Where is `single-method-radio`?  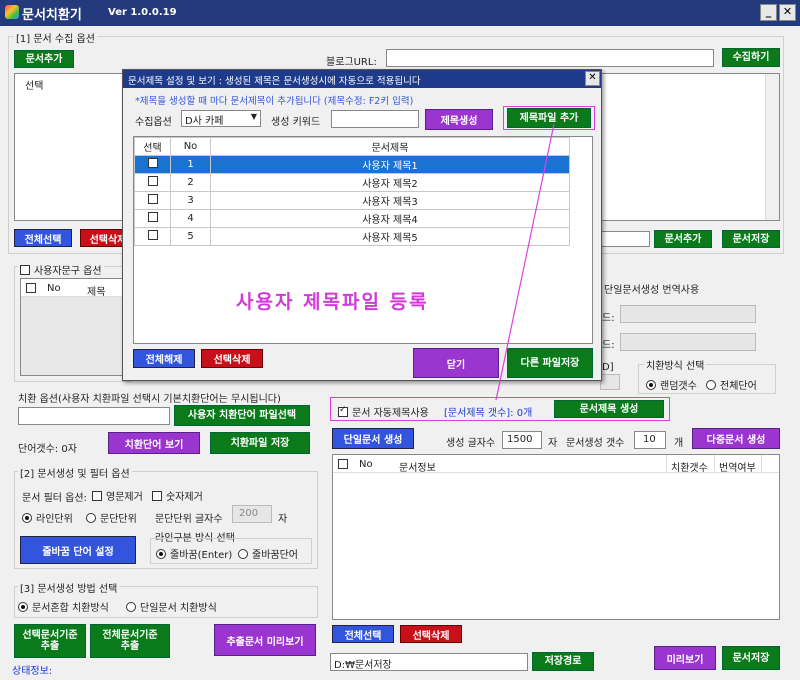
single-method-radio is located at coordinates (131, 606).